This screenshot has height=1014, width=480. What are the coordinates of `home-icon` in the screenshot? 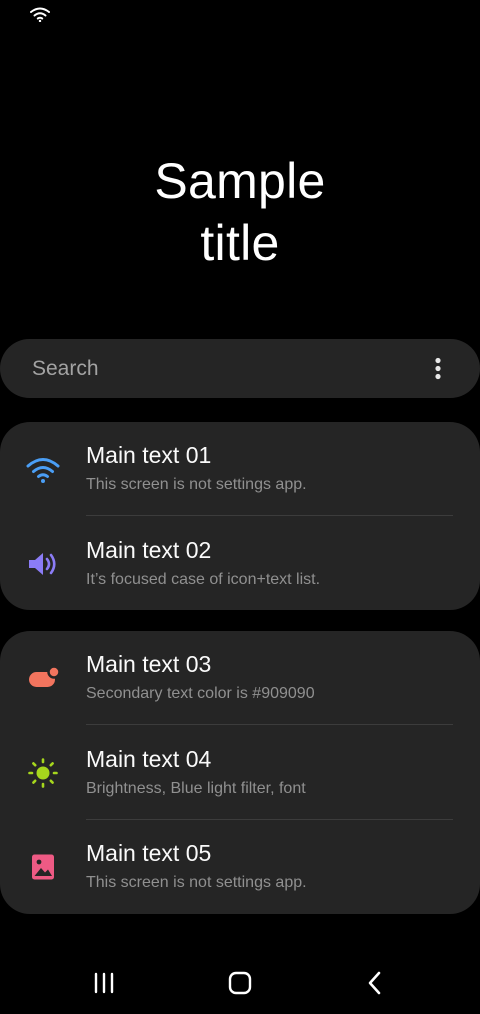 It's located at (240, 983).